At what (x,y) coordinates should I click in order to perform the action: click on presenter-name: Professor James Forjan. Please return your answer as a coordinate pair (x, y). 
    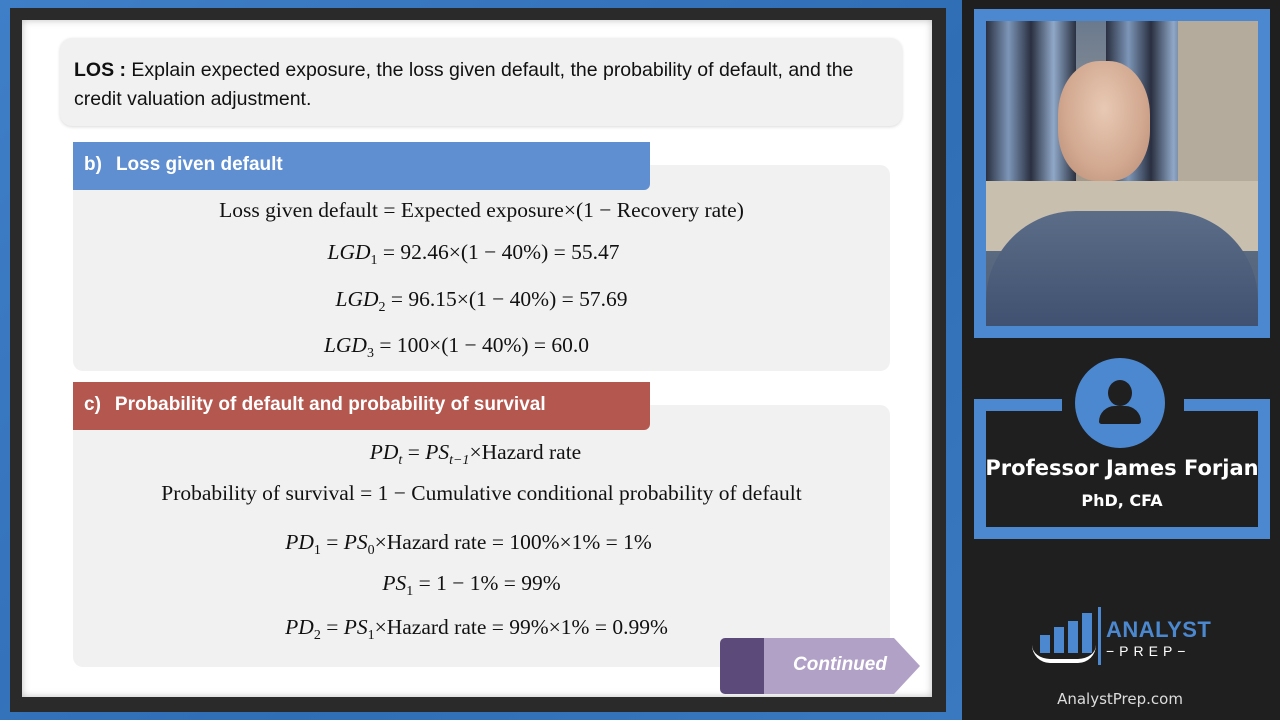
    Looking at the image, I should click on (1122, 468).